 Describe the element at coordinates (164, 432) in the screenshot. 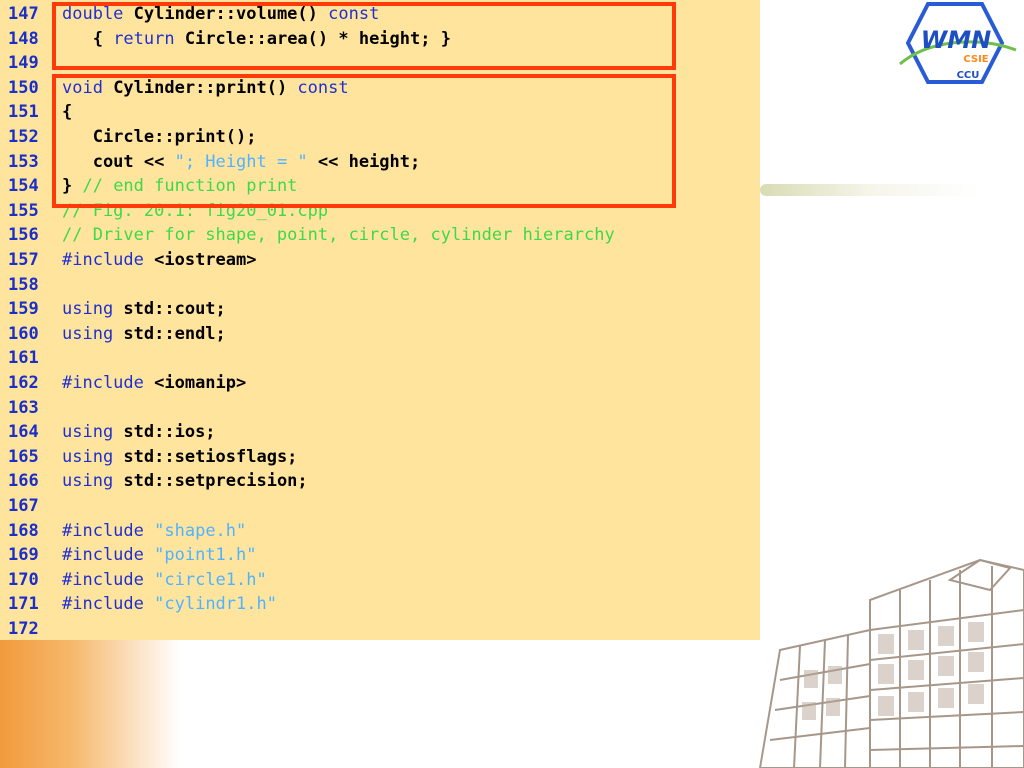

I see `code-token: std::ios;` at that location.